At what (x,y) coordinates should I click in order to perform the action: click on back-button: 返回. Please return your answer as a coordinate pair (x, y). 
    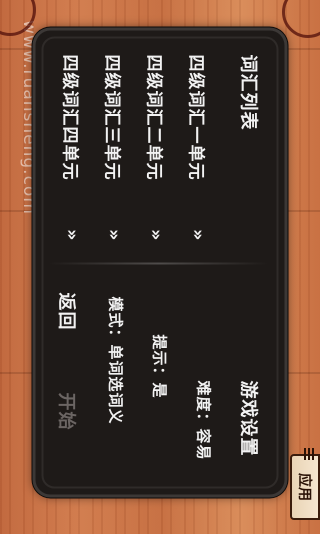
    Looking at the image, I should click on (68, 312).